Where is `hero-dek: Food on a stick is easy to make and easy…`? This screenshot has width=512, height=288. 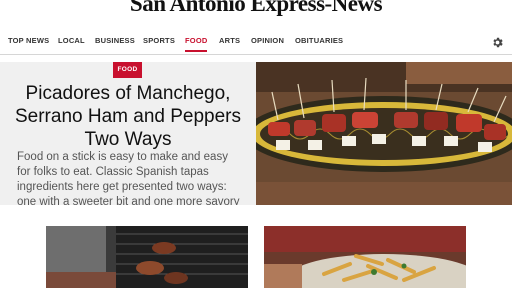 hero-dek: Food on a stick is easy to make and easy… is located at coordinates (128, 178).